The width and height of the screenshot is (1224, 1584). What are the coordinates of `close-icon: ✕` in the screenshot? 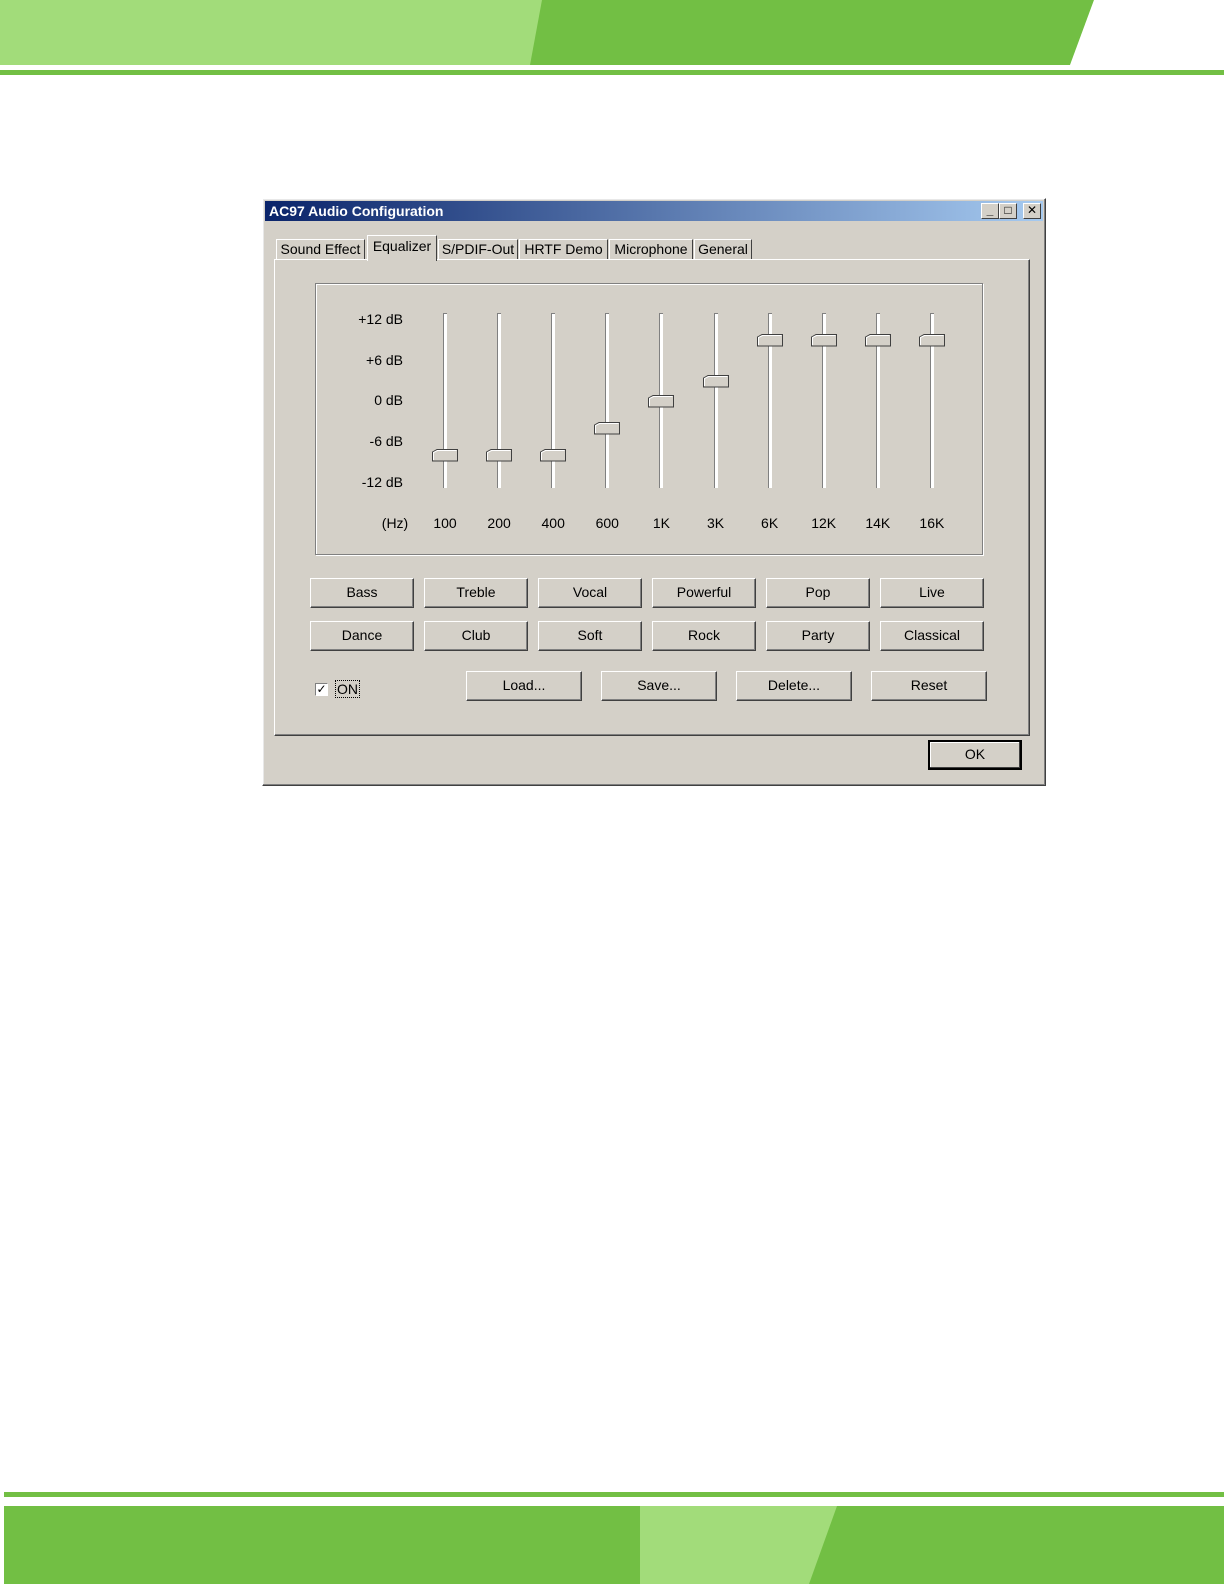 It's located at (1032, 211).